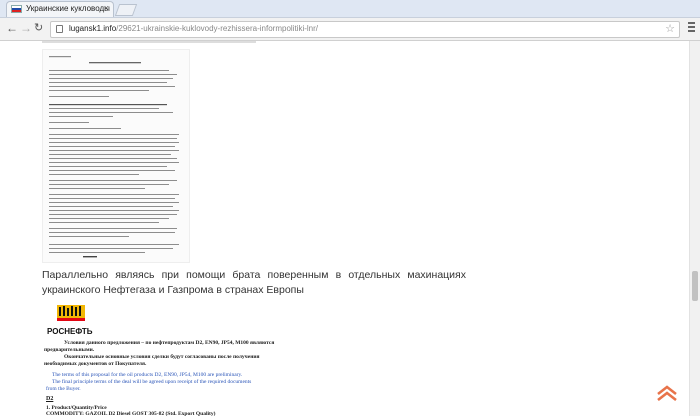  I want to click on tab-strip: Украинские кукловоды ×, so click(350, 9).